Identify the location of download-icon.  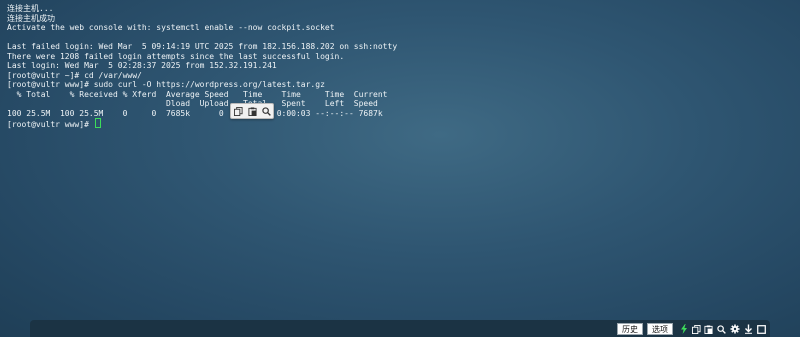
(748, 329).